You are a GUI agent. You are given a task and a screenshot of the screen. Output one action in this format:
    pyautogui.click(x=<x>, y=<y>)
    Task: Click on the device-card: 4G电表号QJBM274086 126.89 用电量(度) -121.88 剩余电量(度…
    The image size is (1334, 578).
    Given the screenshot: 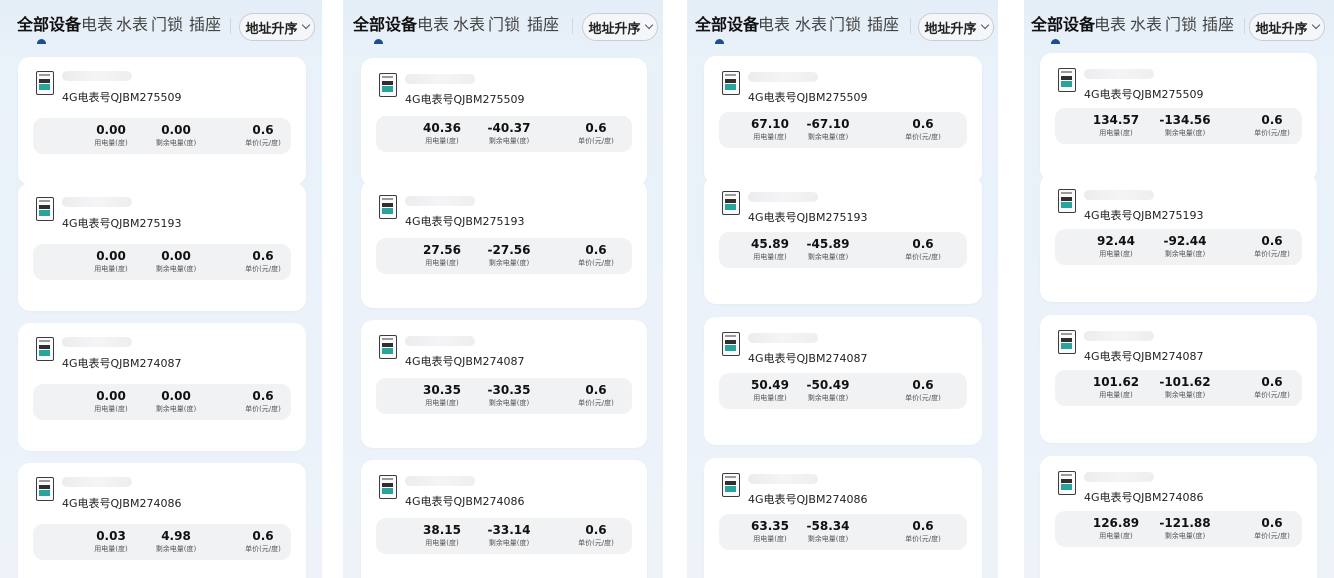 What is the action you would take?
    pyautogui.click(x=1178, y=517)
    